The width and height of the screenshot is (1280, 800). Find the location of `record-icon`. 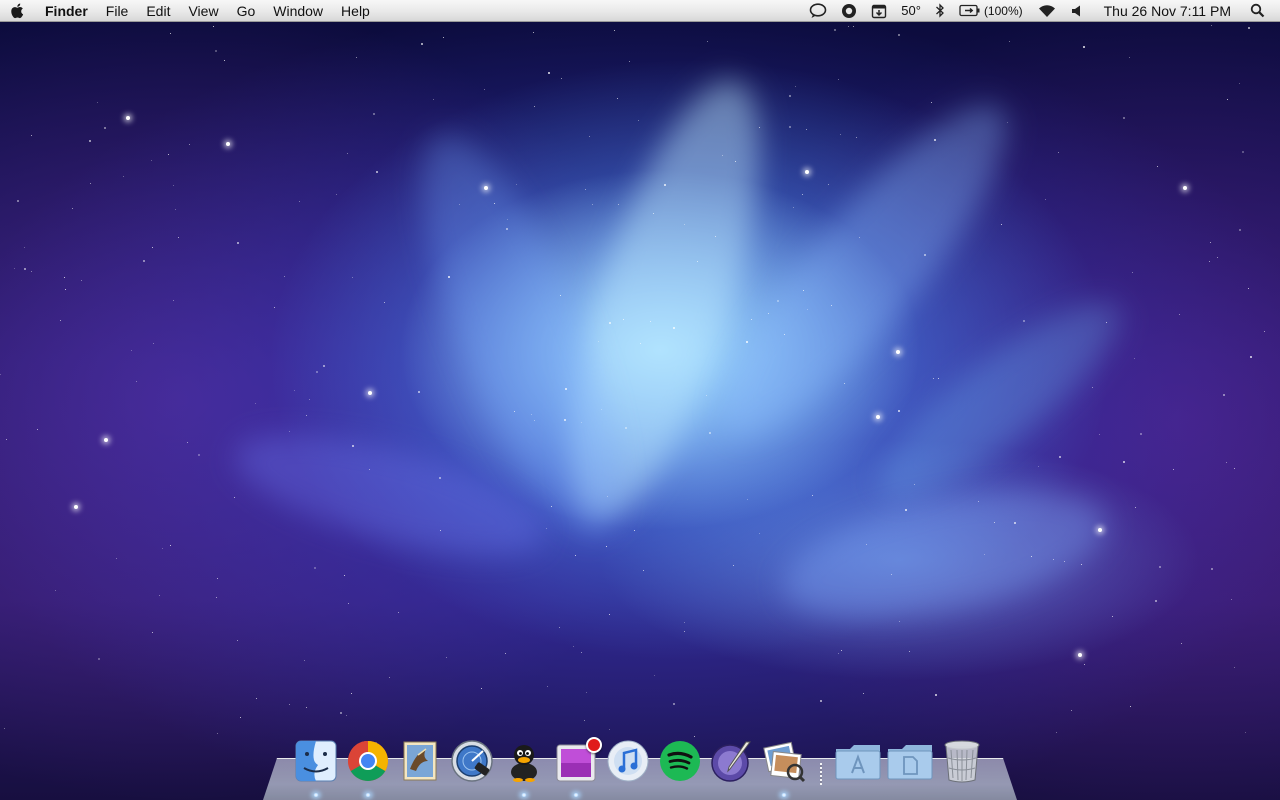

record-icon is located at coordinates (849, 11).